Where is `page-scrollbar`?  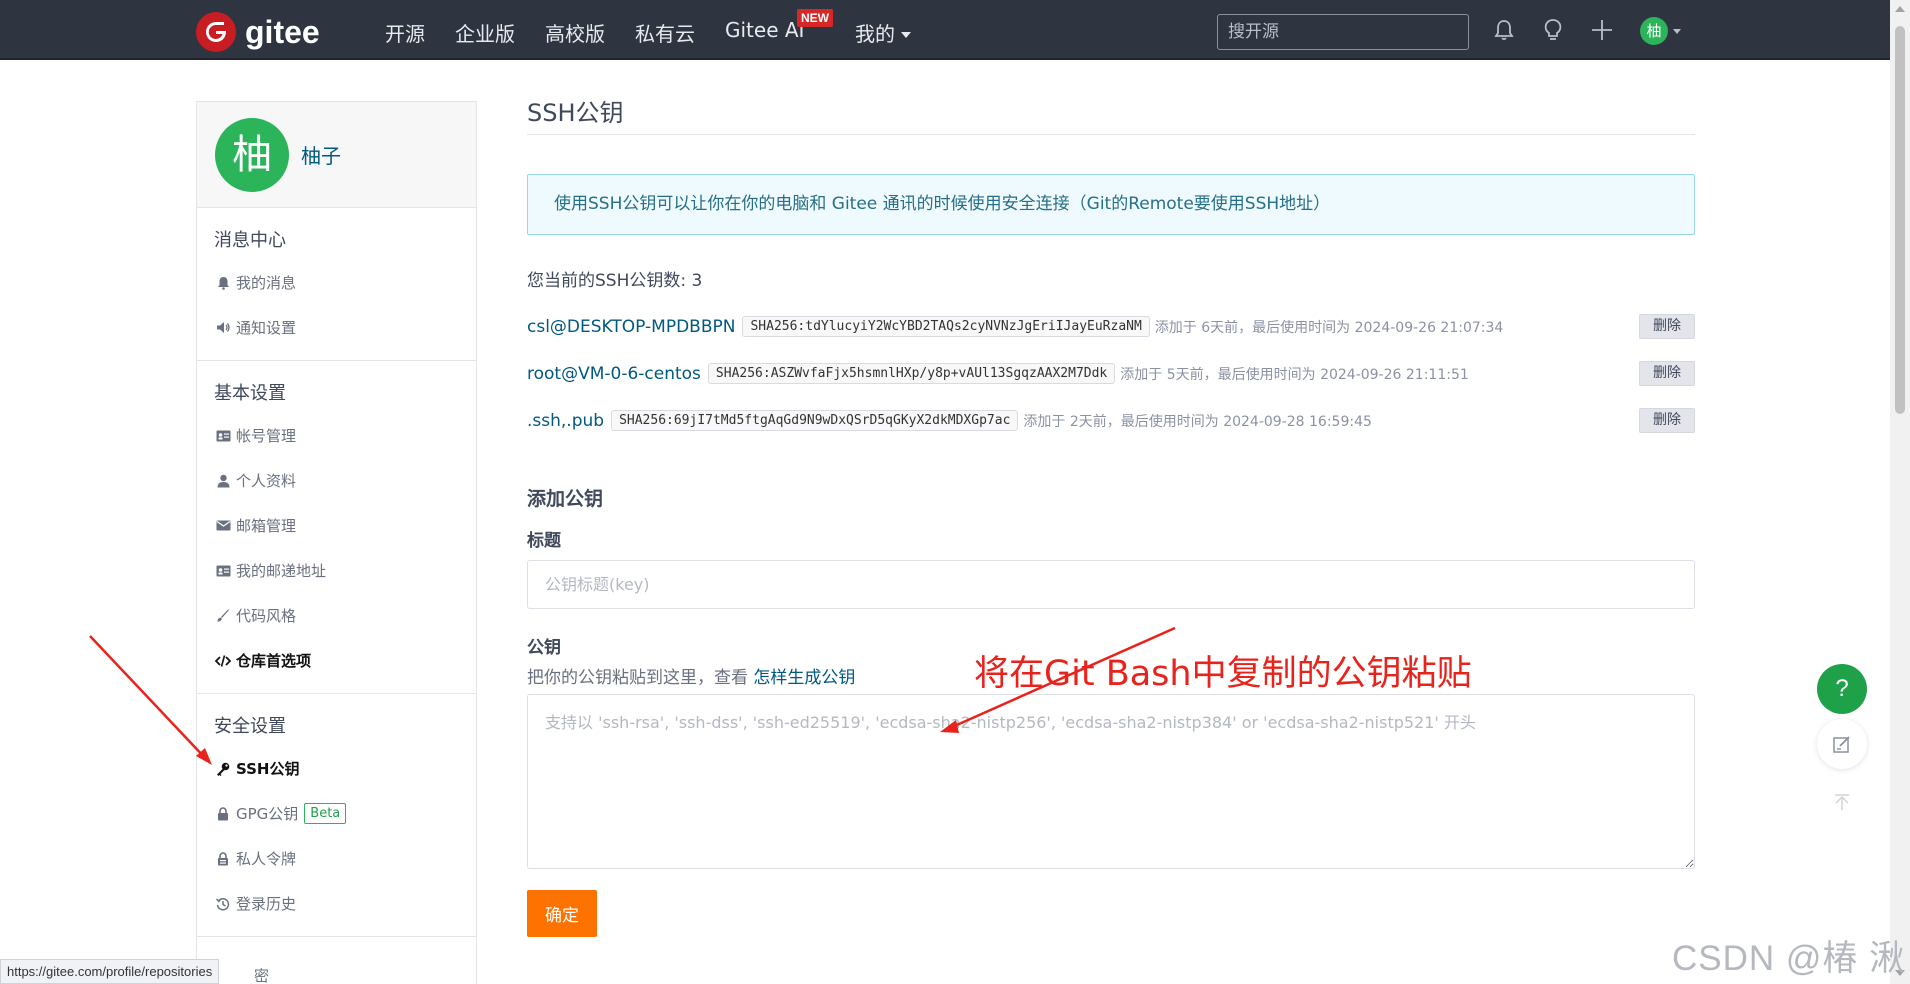 page-scrollbar is located at coordinates (1900, 492).